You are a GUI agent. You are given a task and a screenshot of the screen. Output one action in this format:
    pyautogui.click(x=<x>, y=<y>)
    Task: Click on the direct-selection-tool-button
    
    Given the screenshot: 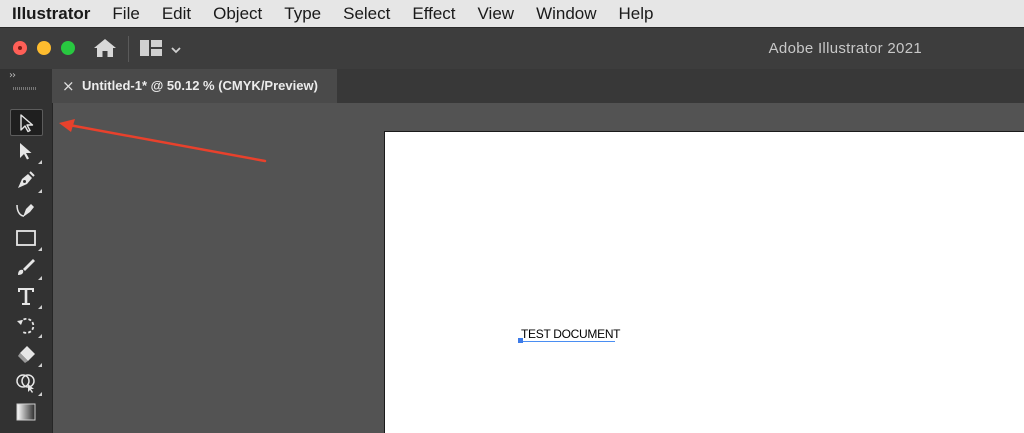 What is the action you would take?
    pyautogui.click(x=26, y=151)
    